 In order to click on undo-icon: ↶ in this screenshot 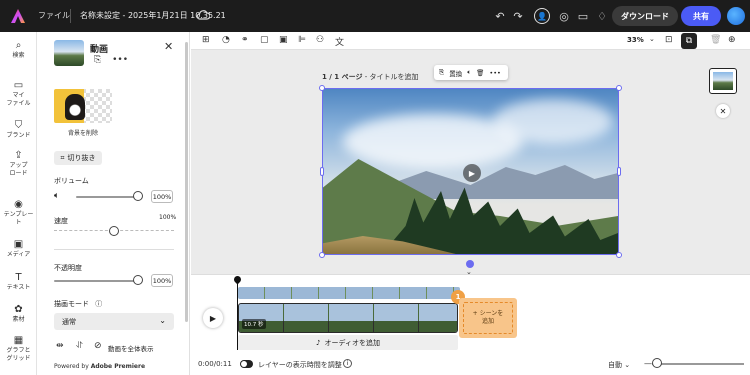, I will do `click(500, 16)`.